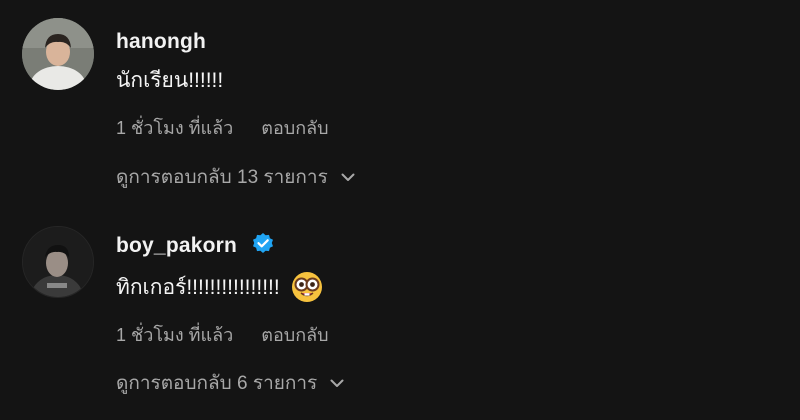 The width and height of the screenshot is (800, 420). What do you see at coordinates (176, 245) in the screenshot?
I see `username-label: boy_pakorn` at bounding box center [176, 245].